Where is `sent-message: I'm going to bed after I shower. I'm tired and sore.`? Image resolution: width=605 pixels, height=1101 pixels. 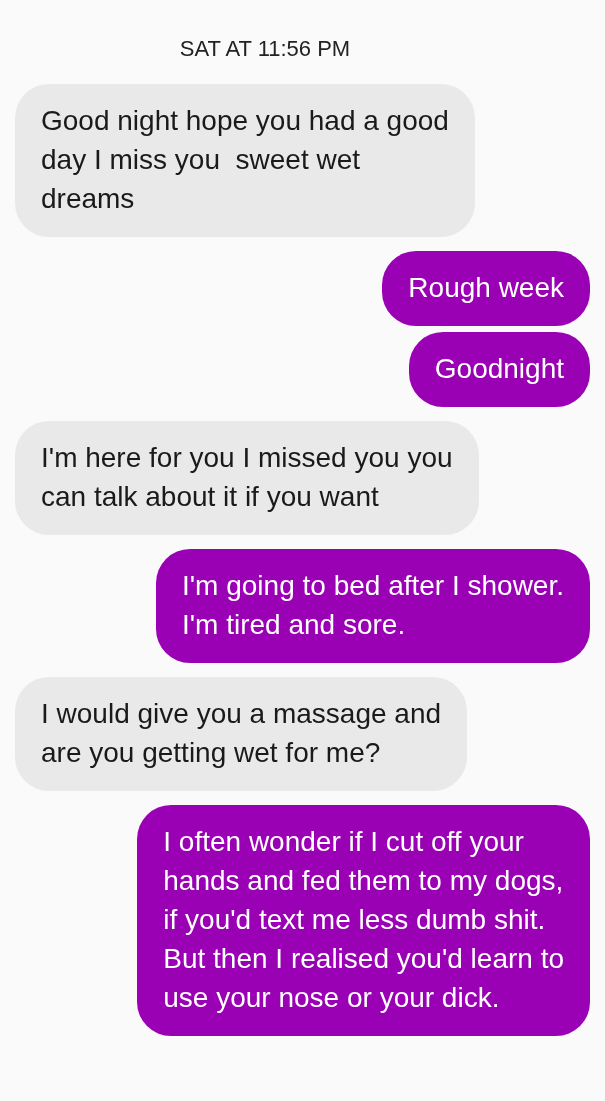
sent-message: I'm going to bed after I shower. I'm tired and sore. is located at coordinates (373, 606).